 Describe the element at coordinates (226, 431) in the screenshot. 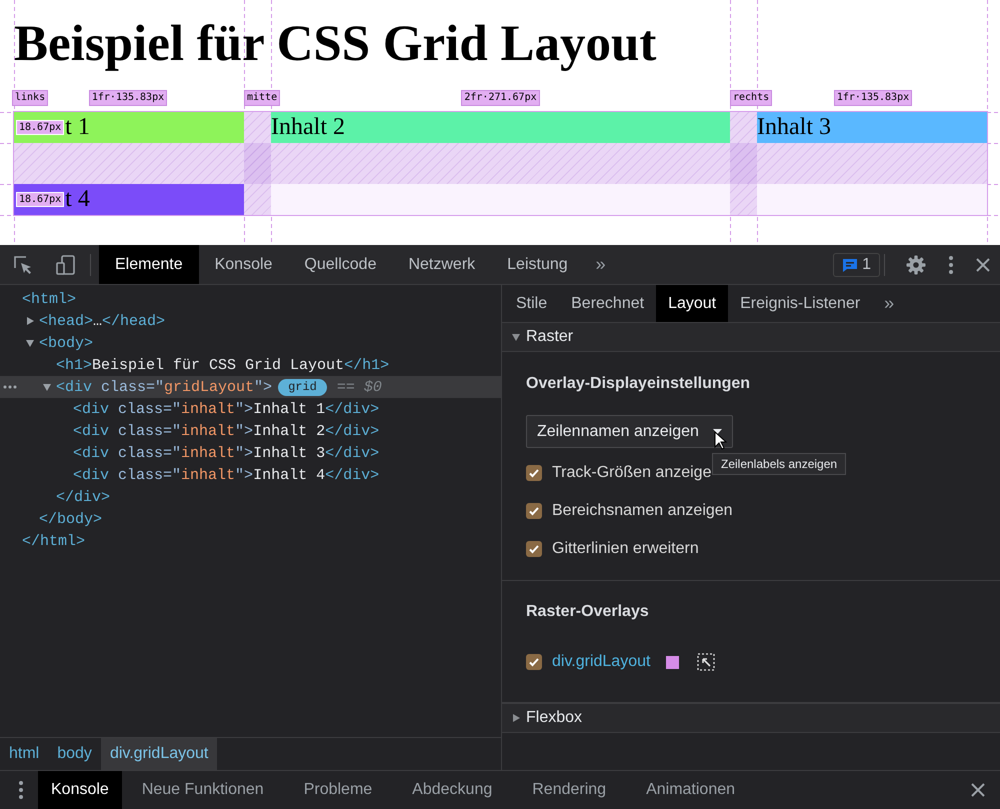

I see `dom-node-line: <div class="inhalt">Inhalt 2</div>` at that location.